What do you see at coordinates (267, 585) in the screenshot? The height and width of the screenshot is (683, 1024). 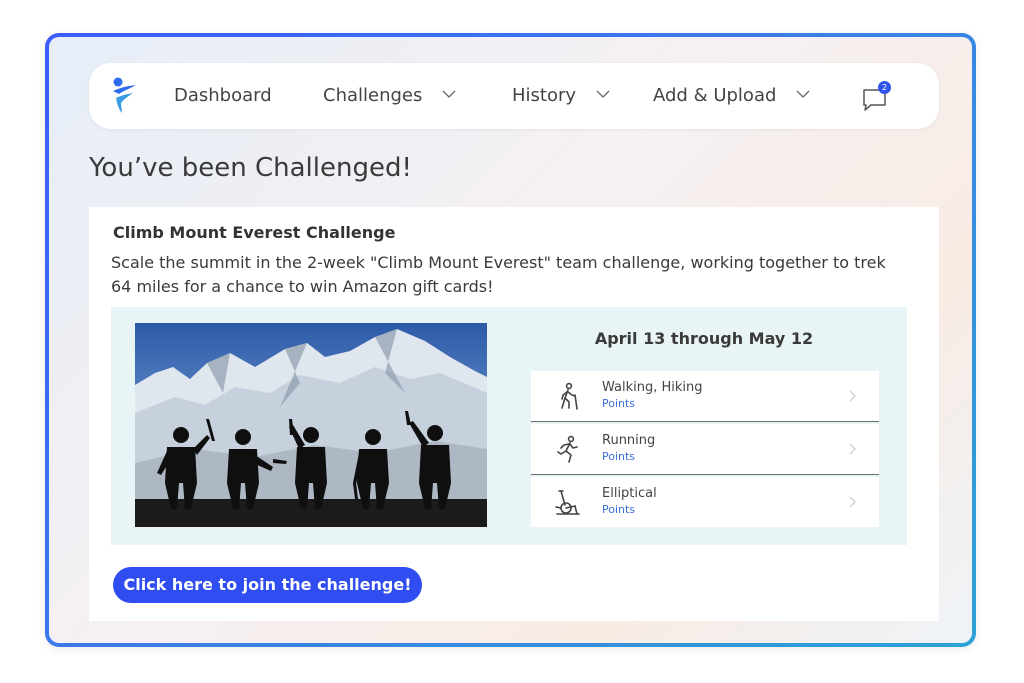 I see `join-challenge-button: Click here to join the challenge!` at bounding box center [267, 585].